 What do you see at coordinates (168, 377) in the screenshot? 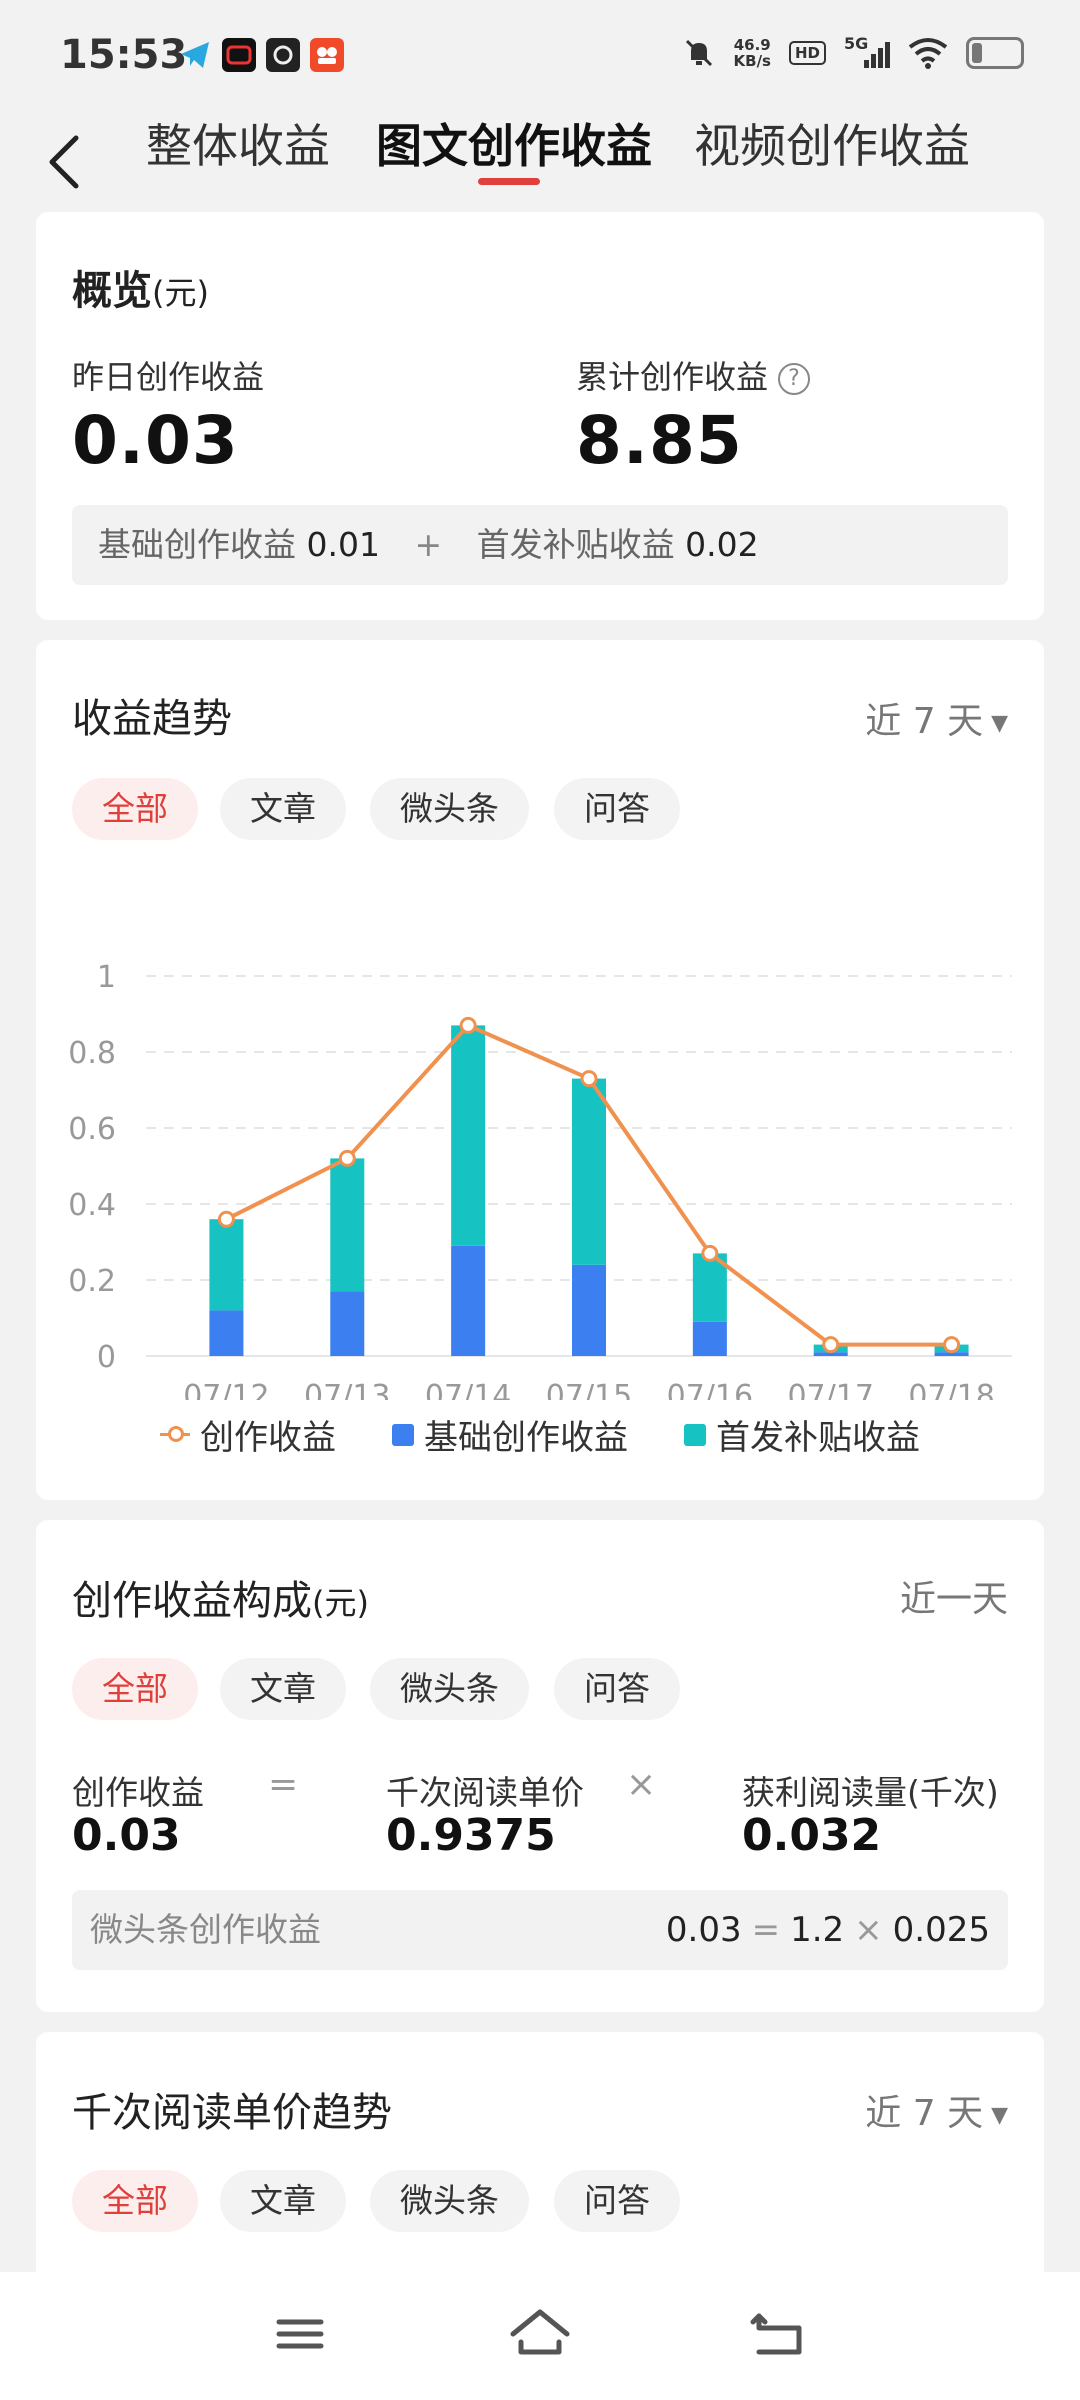
I see `yesterday-label: 昨日创作收益` at bounding box center [168, 377].